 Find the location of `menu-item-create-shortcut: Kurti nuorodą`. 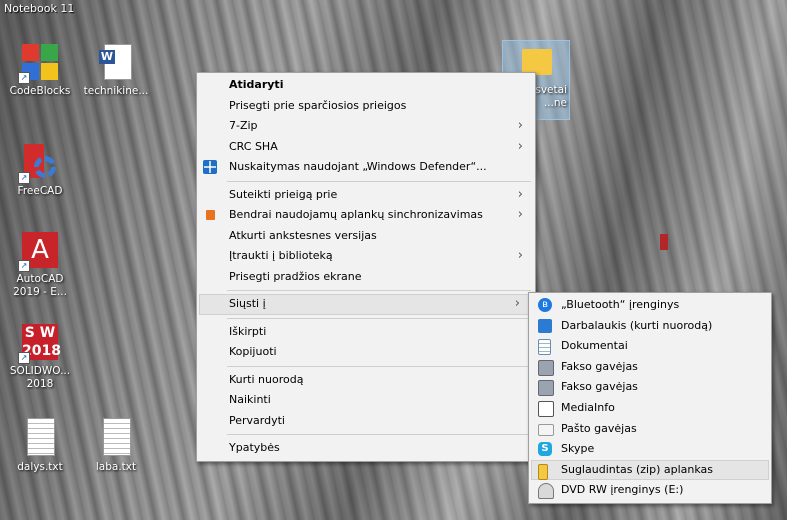

menu-item-create-shortcut: Kurti nuorodą is located at coordinates (366, 380).